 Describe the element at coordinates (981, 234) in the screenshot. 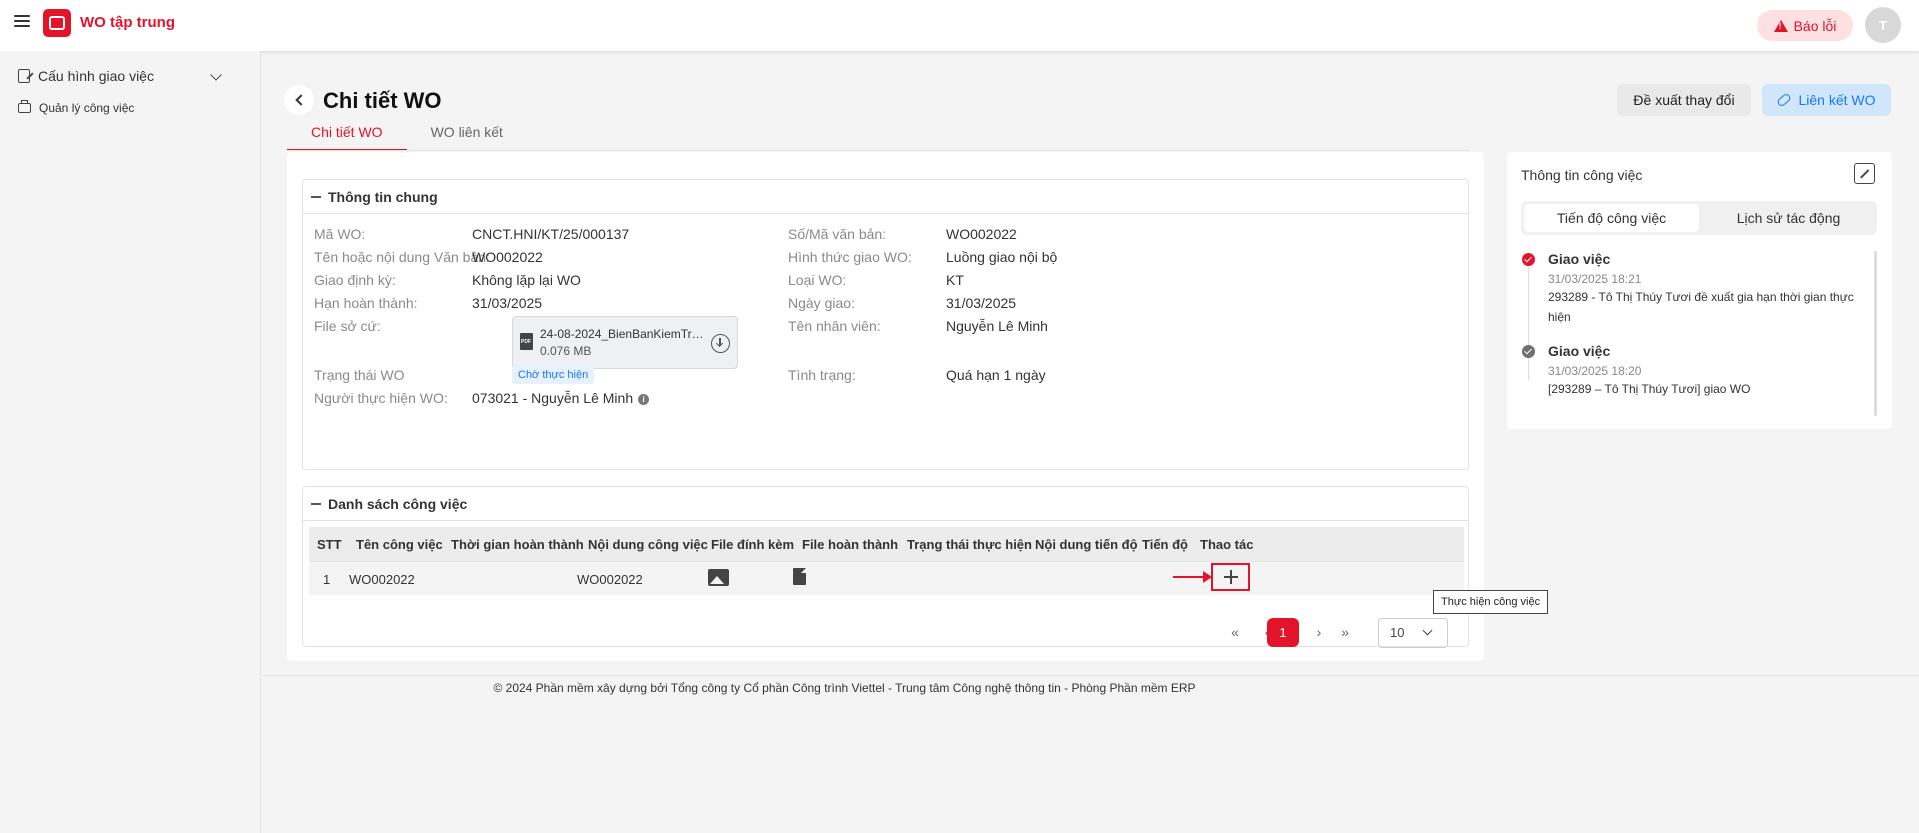

I see `field-value: WO002022` at that location.